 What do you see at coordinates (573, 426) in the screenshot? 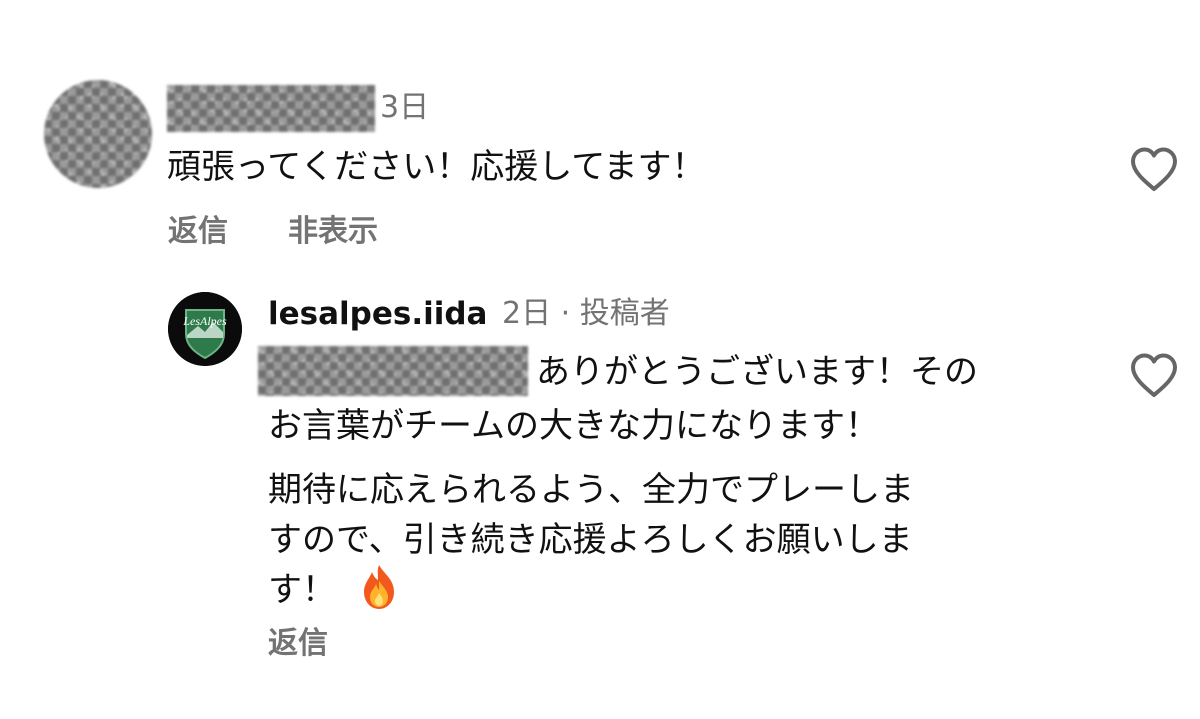
I see `reply-text-line: お言葉がチームの大きな力になります！` at bounding box center [573, 426].